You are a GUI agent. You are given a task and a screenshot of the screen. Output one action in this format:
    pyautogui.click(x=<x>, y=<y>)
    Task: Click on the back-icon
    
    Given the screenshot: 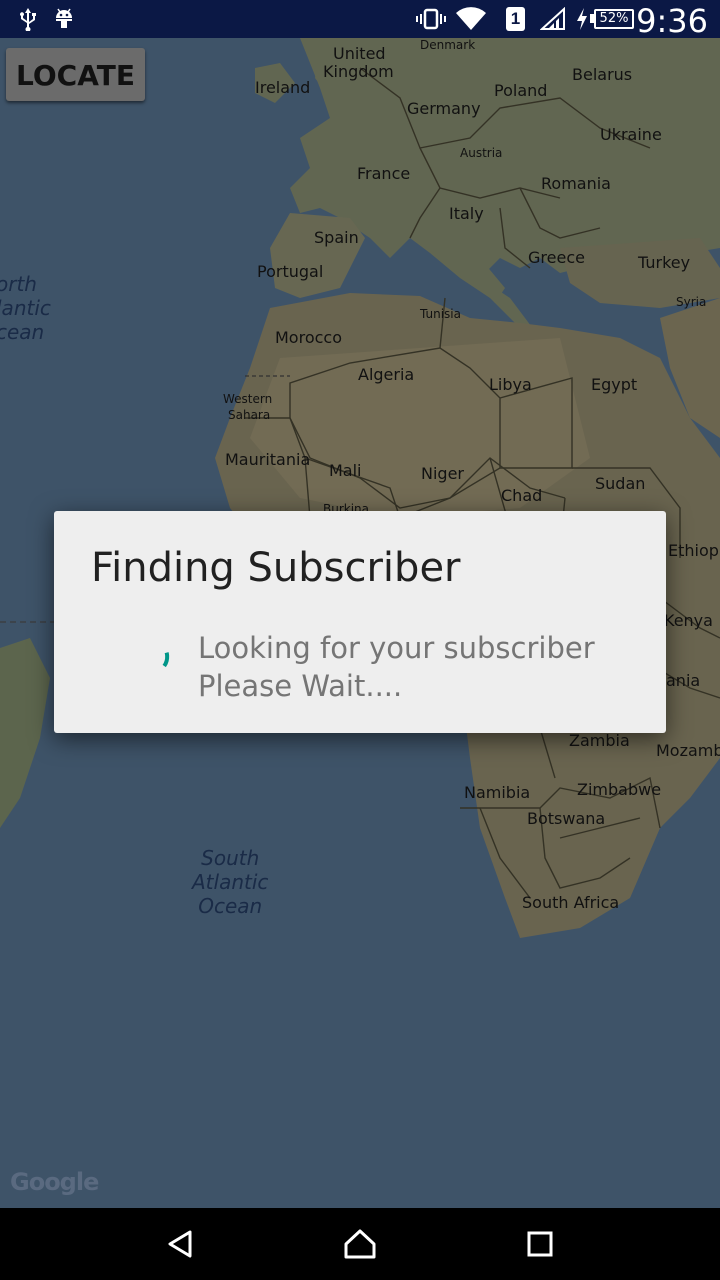 What is the action you would take?
    pyautogui.click(x=180, y=1244)
    